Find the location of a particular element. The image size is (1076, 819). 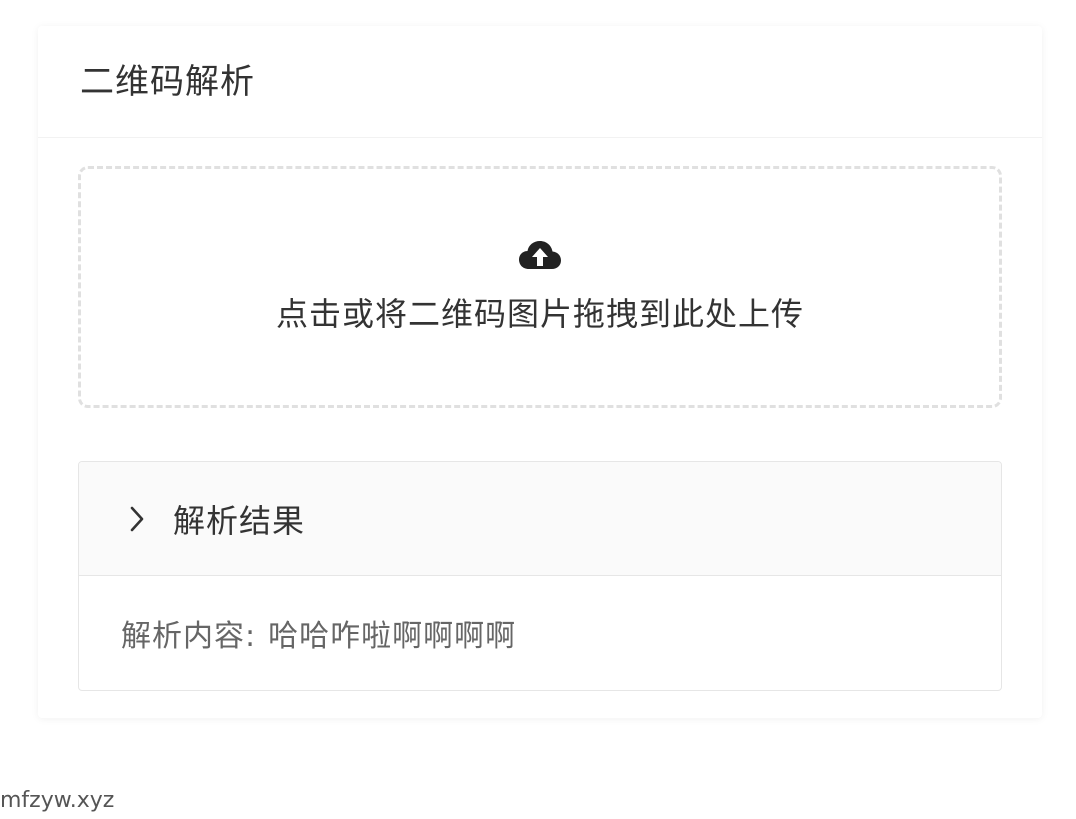

result-panel-header: 解析结果 is located at coordinates (540, 519).